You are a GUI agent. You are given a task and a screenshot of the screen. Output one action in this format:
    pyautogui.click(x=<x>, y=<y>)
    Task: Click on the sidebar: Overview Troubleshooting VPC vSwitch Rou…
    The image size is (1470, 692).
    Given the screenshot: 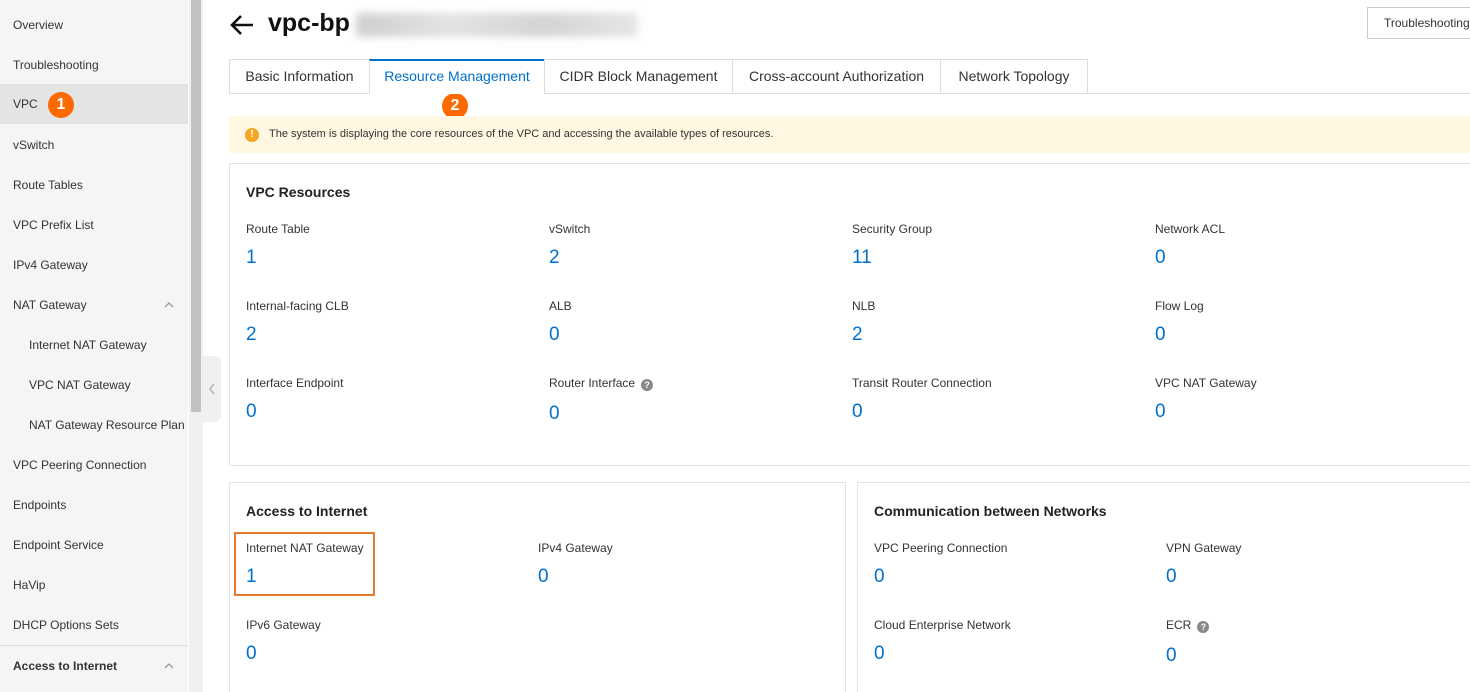 What is the action you would take?
    pyautogui.click(x=94, y=346)
    